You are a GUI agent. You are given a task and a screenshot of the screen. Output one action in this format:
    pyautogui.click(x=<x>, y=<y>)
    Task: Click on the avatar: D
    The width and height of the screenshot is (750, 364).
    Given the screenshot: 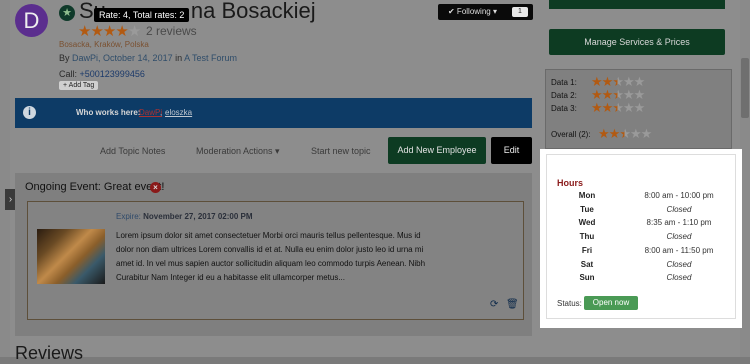 What is the action you would take?
    pyautogui.click(x=31, y=20)
    